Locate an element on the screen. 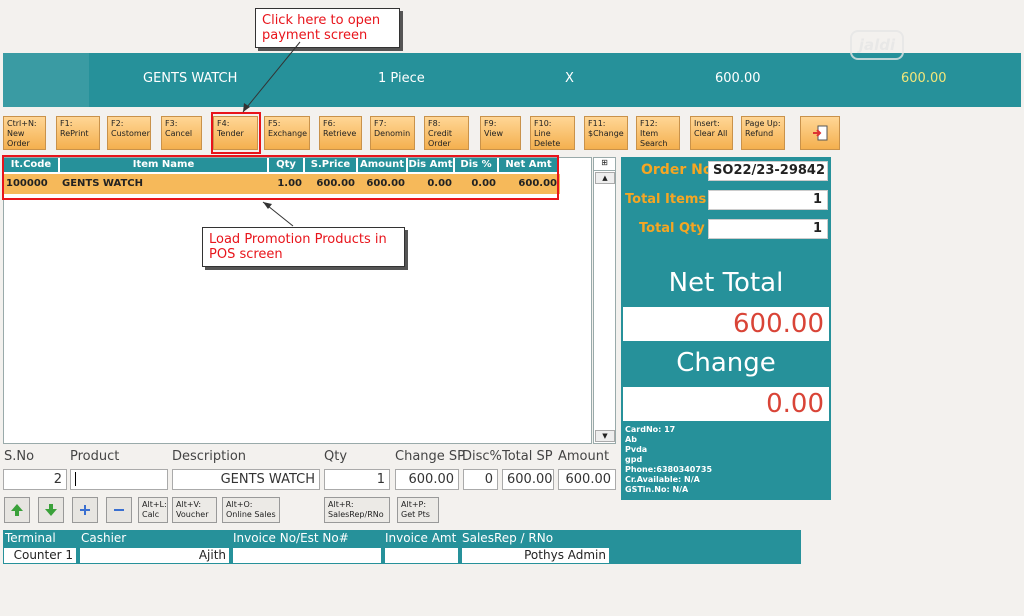  net-total-value: 600.00 is located at coordinates (726, 324).